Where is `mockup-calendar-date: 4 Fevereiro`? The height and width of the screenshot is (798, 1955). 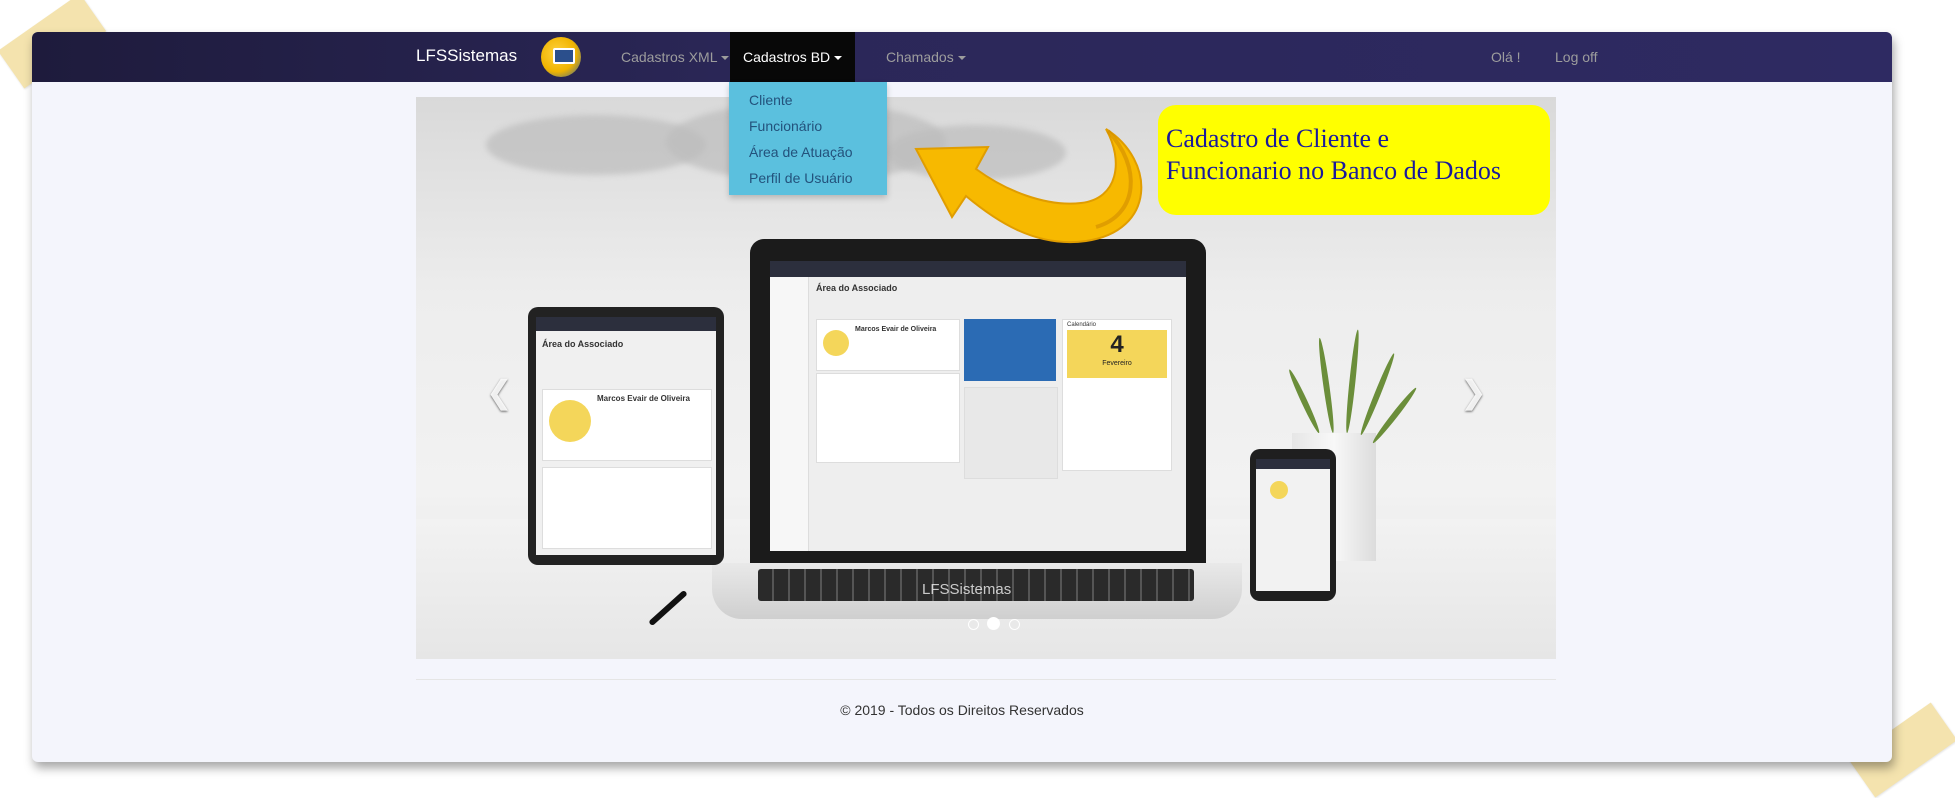 mockup-calendar-date: 4 Fevereiro is located at coordinates (1117, 354).